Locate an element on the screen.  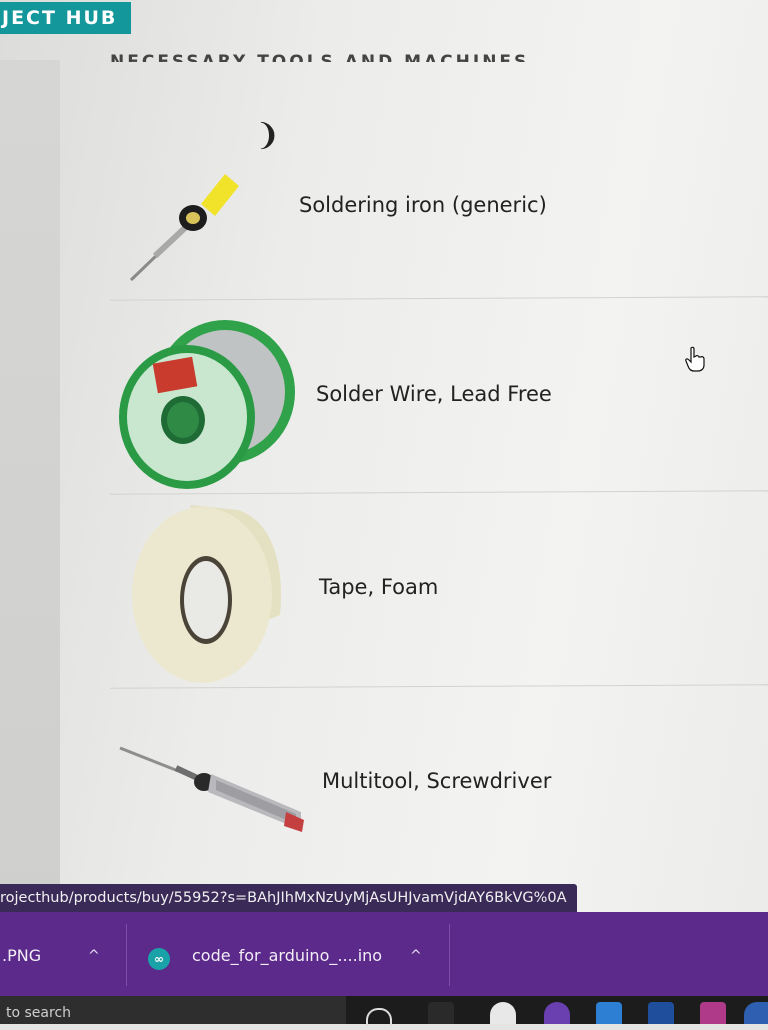
windows-taskbar: to search is located at coordinates (384, 1011).